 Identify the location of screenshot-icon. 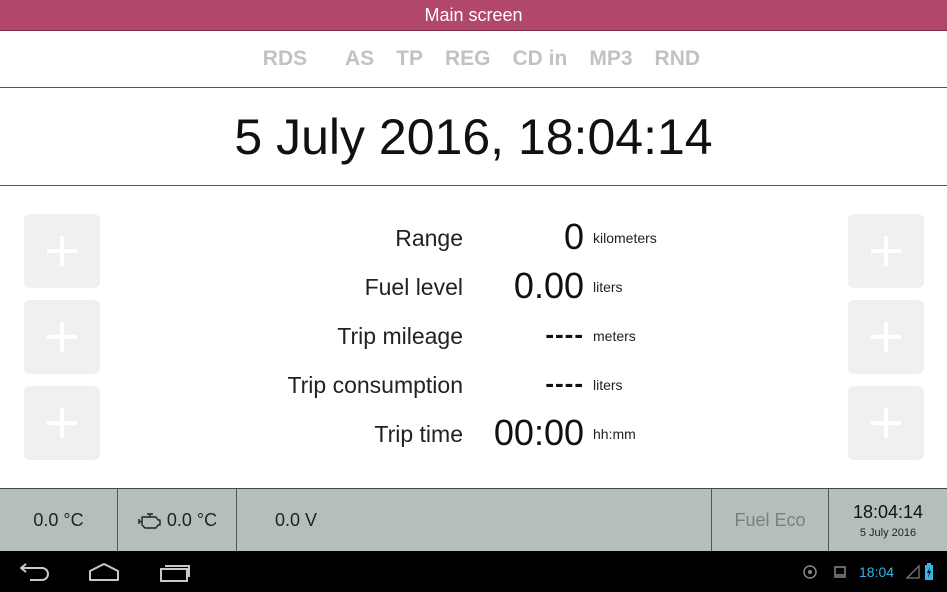
(840, 571).